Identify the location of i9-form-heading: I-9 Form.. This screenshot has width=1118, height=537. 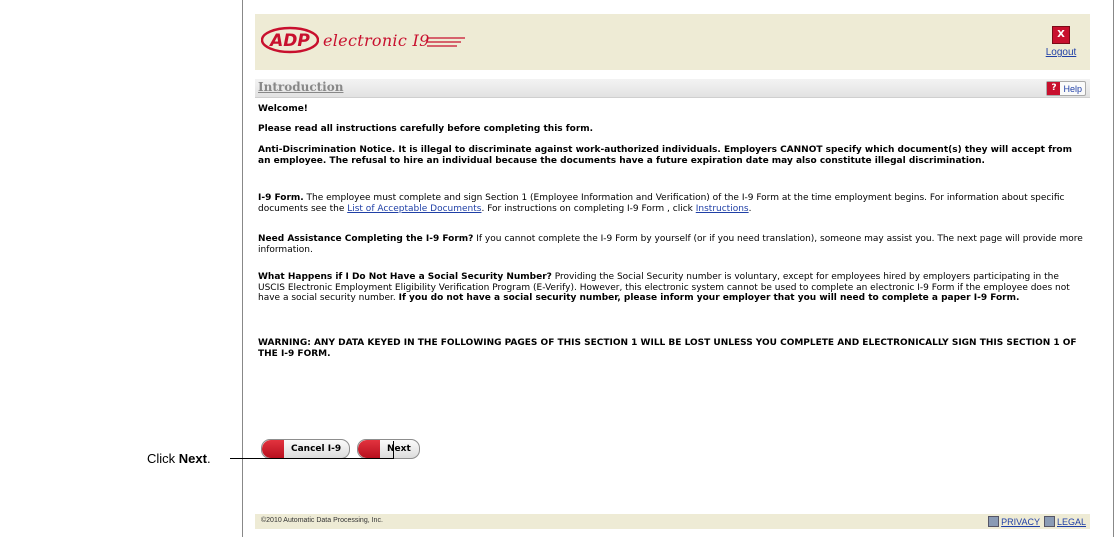
(281, 198).